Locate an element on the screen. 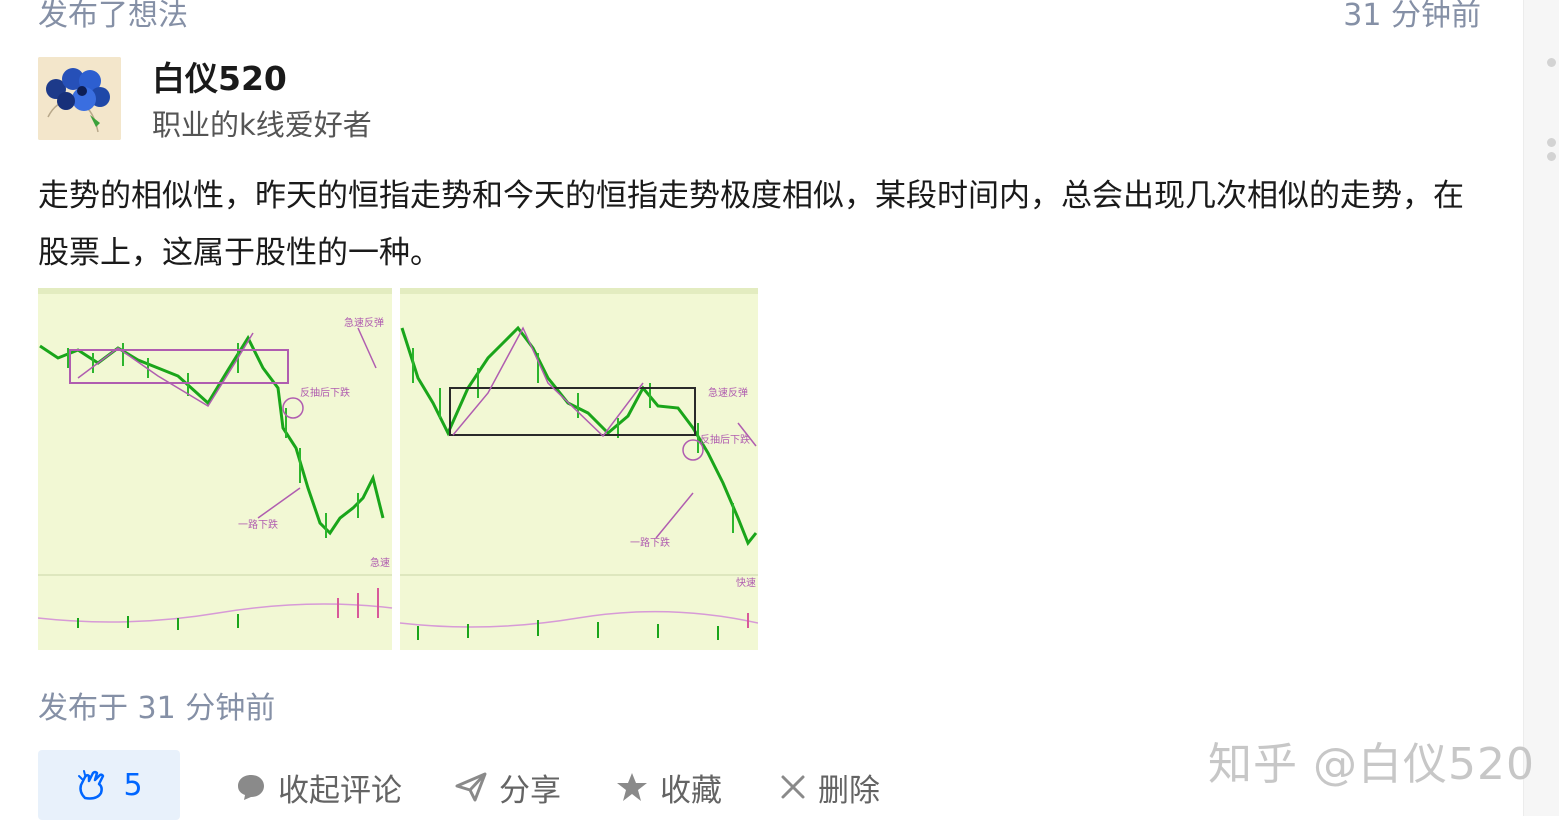 This screenshot has width=1559, height=820. favorite-button: 收藏 is located at coordinates (669, 787).